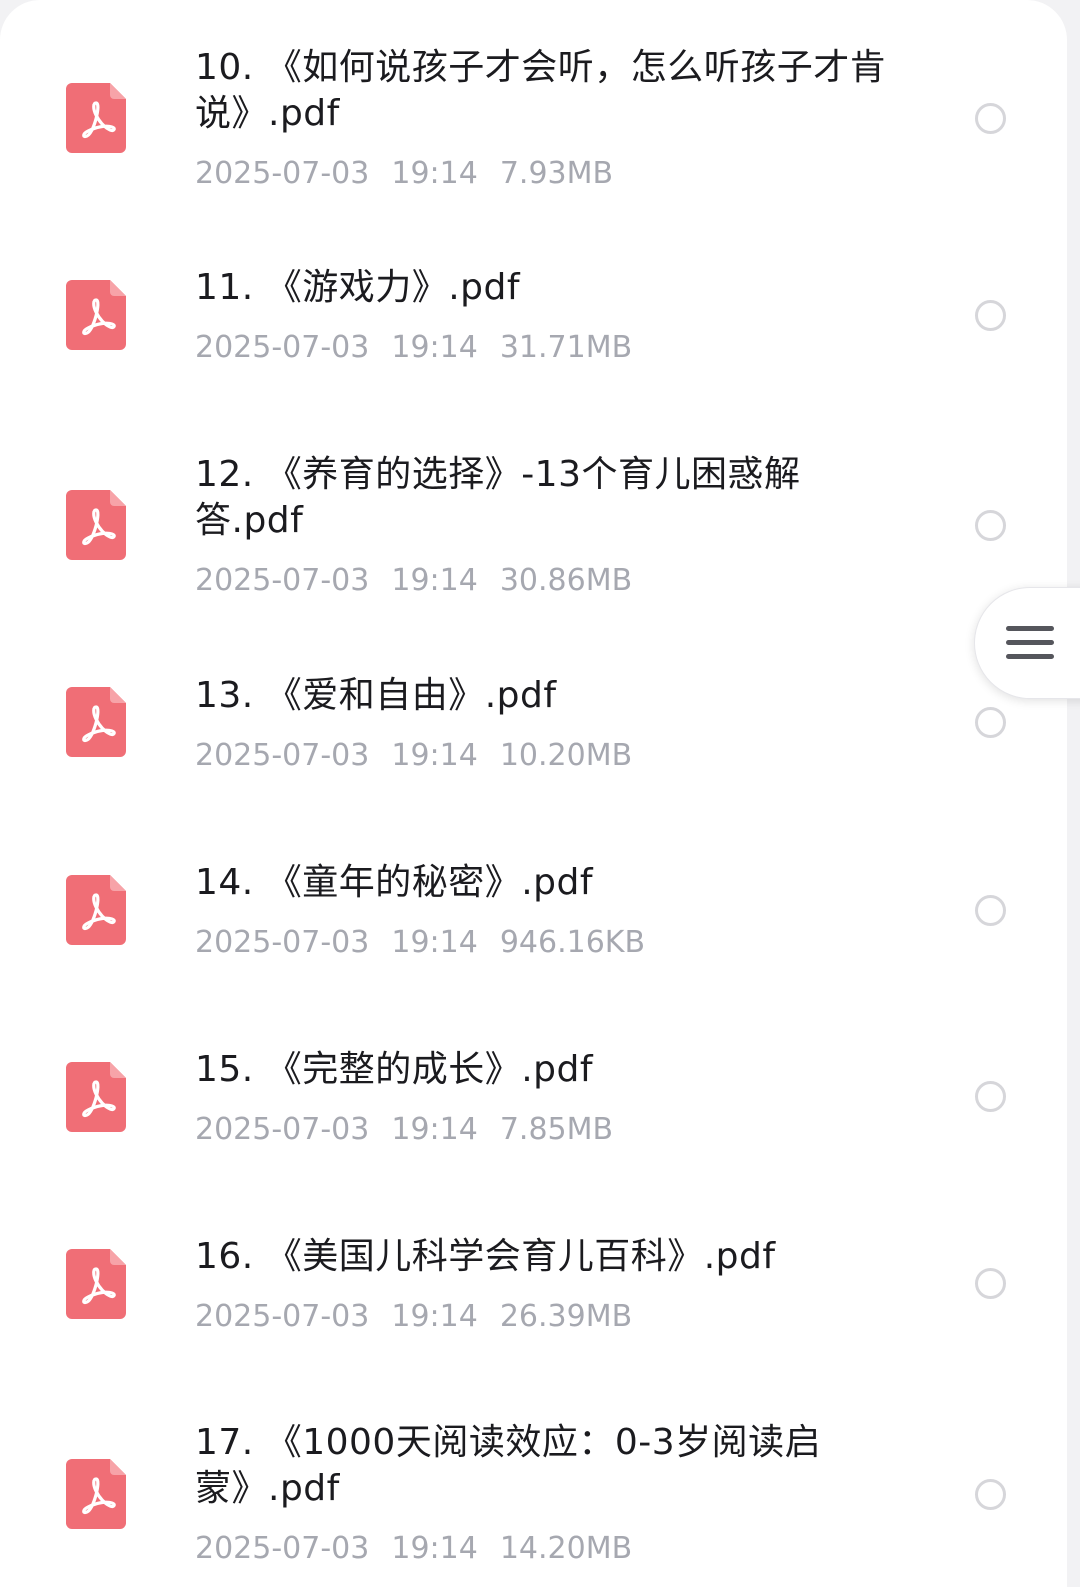 The image size is (1080, 1587). I want to click on list-item: 13. 《爱和自由》.pdf 2025-07-03 19:14 10.20MB, so click(533, 735).